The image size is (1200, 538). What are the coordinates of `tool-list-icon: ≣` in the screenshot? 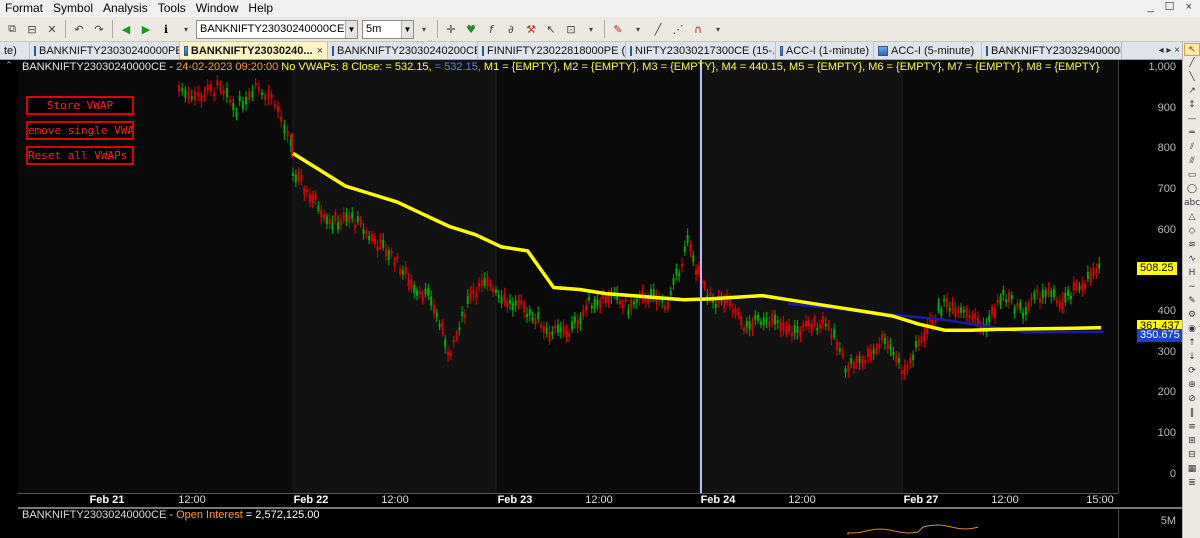 It's located at (1192, 483).